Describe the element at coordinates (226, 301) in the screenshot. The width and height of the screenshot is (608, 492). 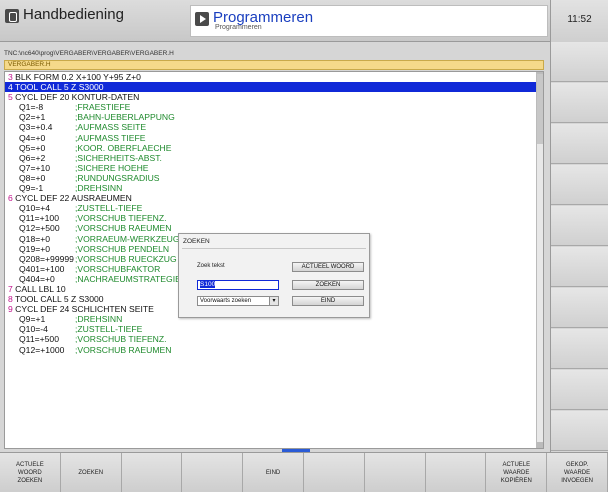
I see `direction-value: Voorwaarts zoeken` at that location.